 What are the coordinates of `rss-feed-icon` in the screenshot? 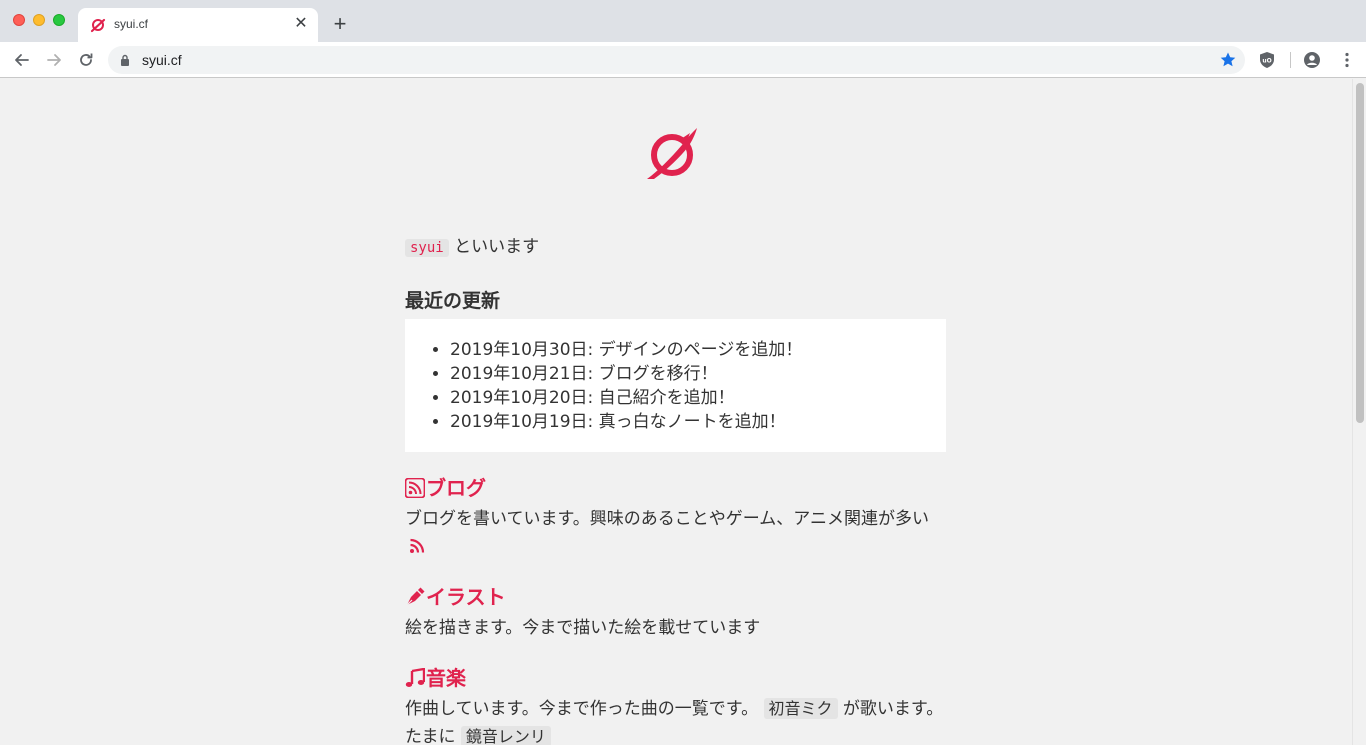 It's located at (417, 546).